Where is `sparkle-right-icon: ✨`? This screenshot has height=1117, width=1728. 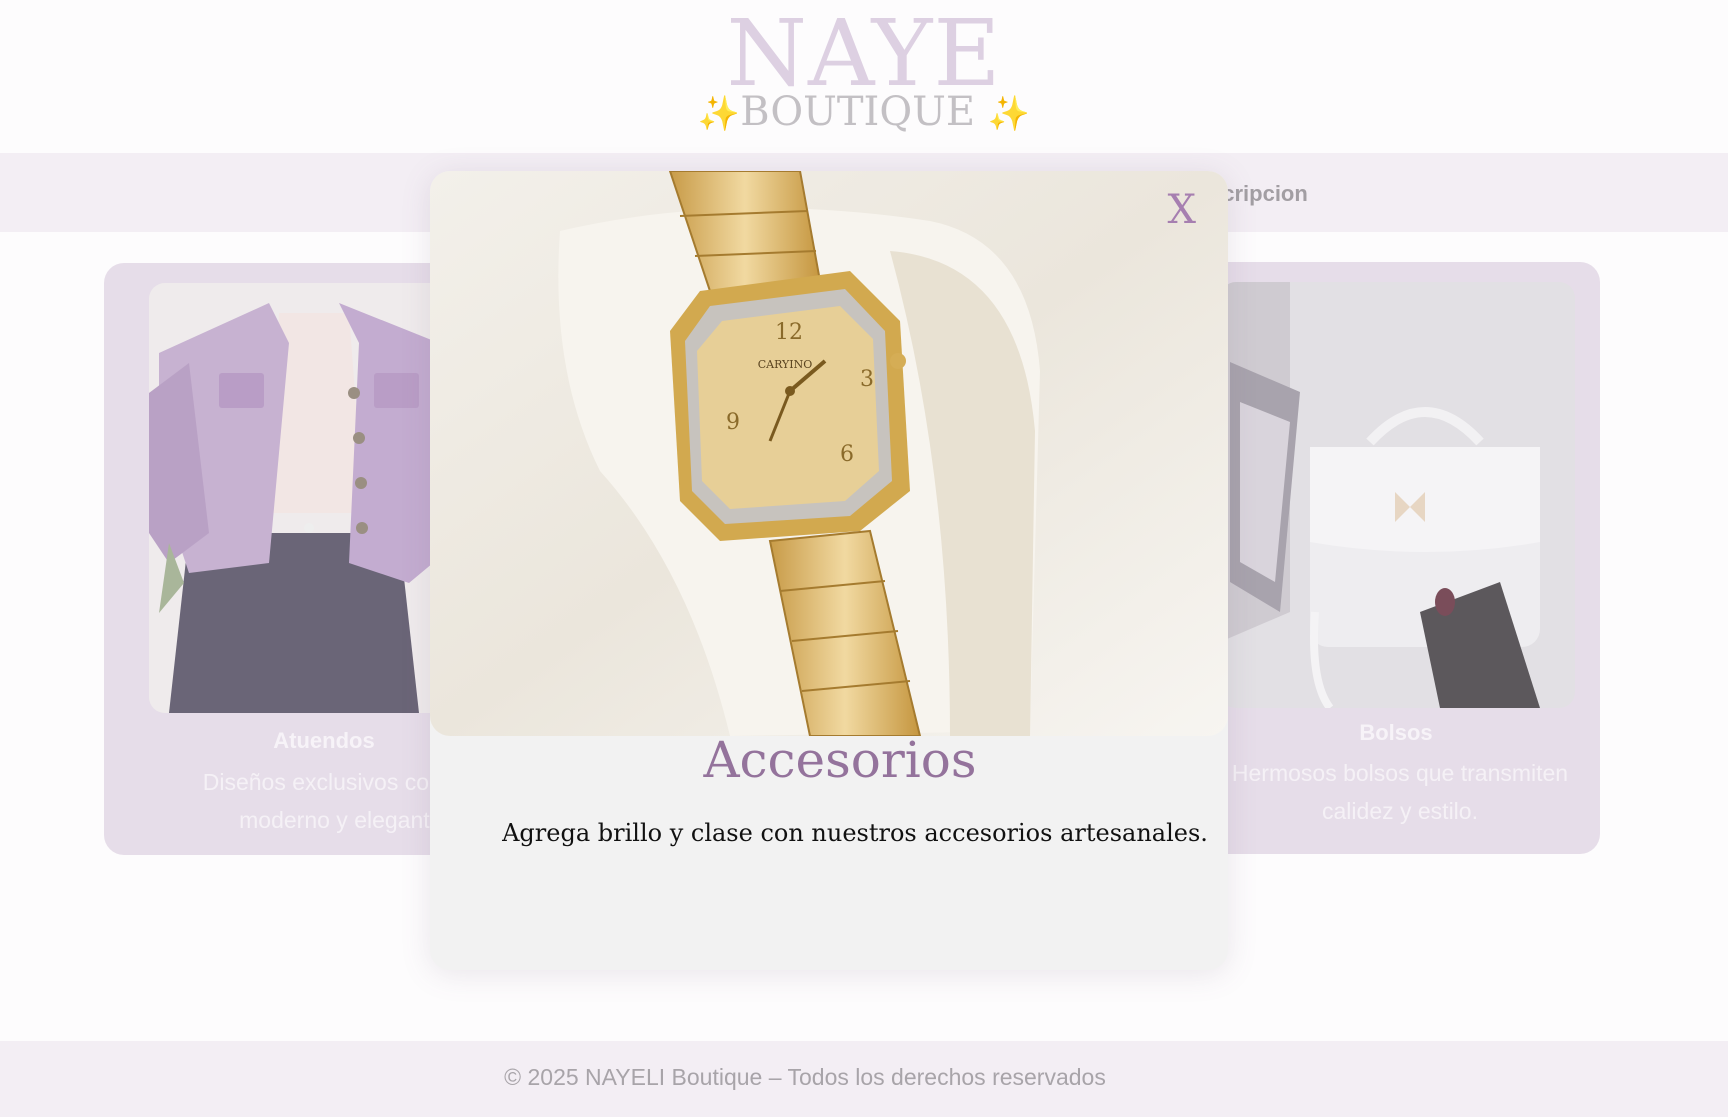
sparkle-right-icon: ✨ is located at coordinates (1009, 114).